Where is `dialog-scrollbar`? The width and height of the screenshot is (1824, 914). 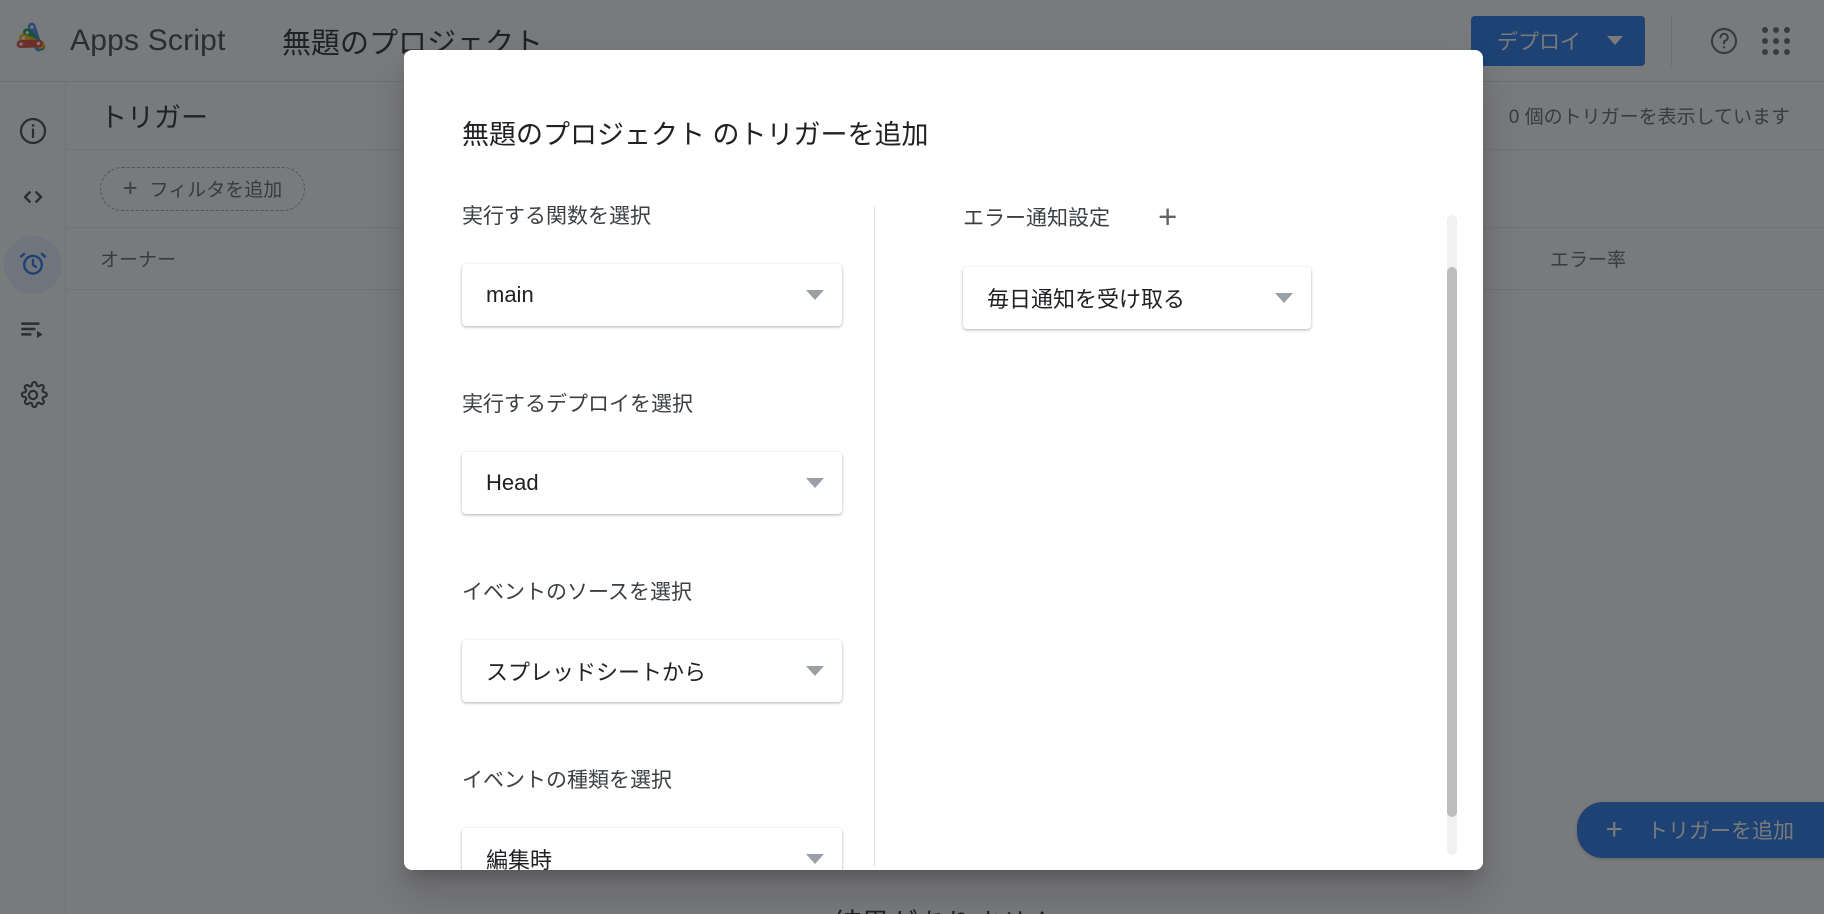 dialog-scrollbar is located at coordinates (1452, 535).